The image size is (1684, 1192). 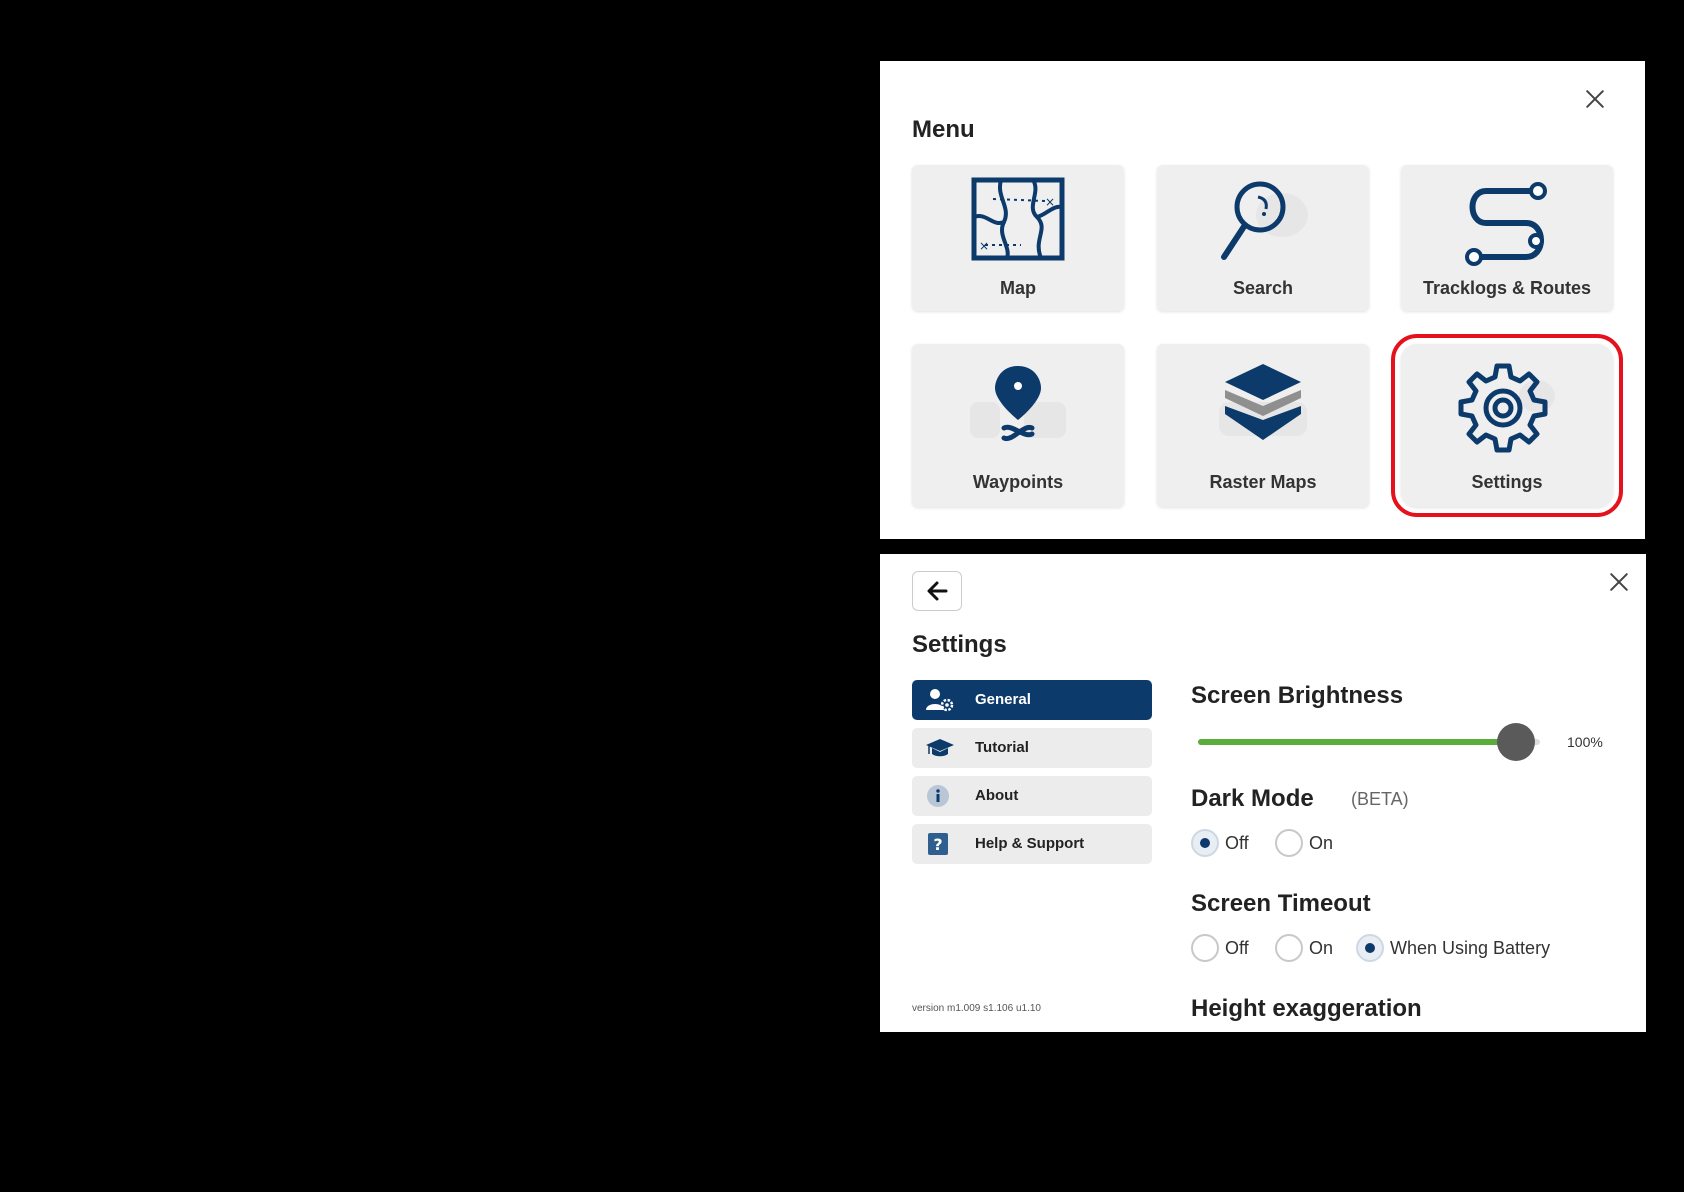 I want to click on menu-tile-label: Settings, so click(x=1507, y=482).